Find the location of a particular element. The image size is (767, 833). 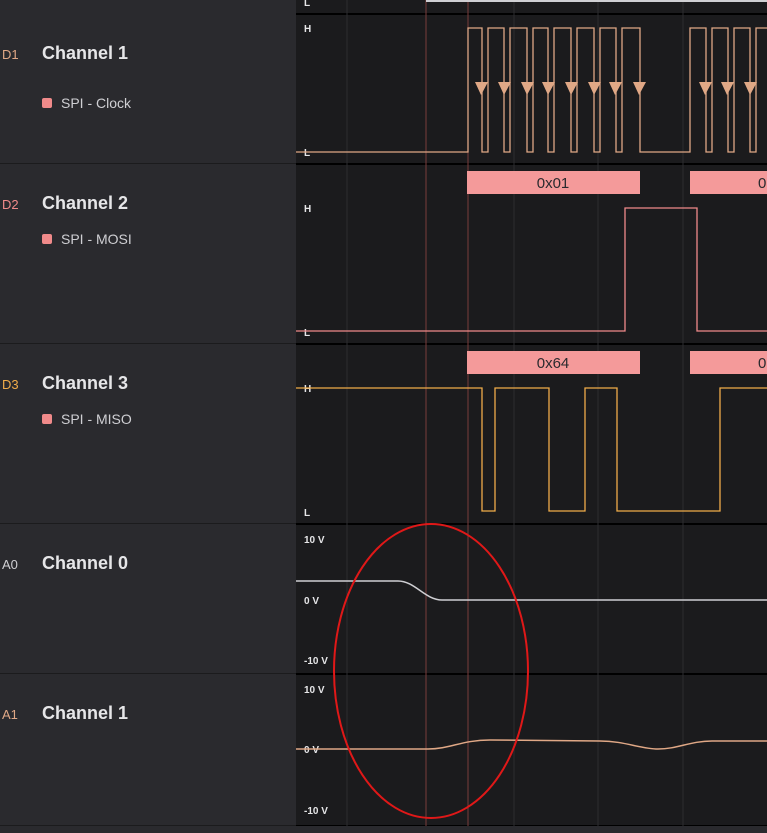

channel-name-d2: Channel 2 is located at coordinates (85, 203).